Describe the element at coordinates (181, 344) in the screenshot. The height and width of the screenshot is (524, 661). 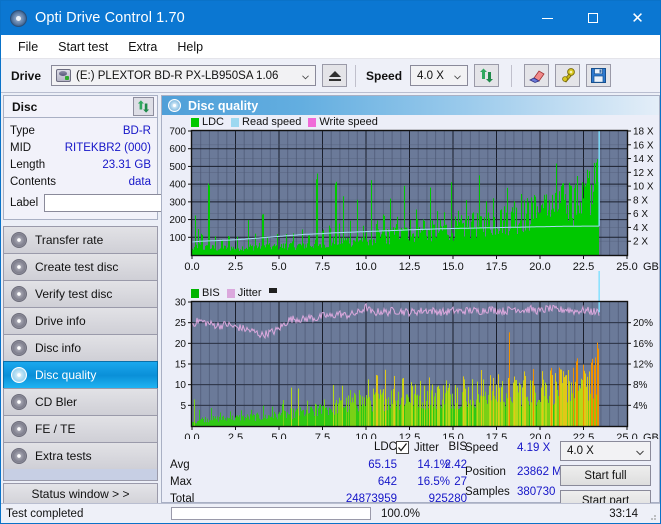
I see `svg-text: 20` at that location.